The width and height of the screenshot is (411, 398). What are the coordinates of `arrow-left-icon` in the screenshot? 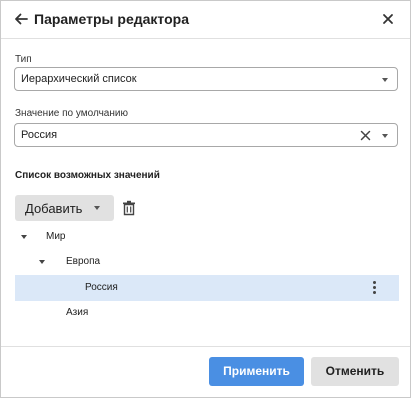 It's located at (21, 19).